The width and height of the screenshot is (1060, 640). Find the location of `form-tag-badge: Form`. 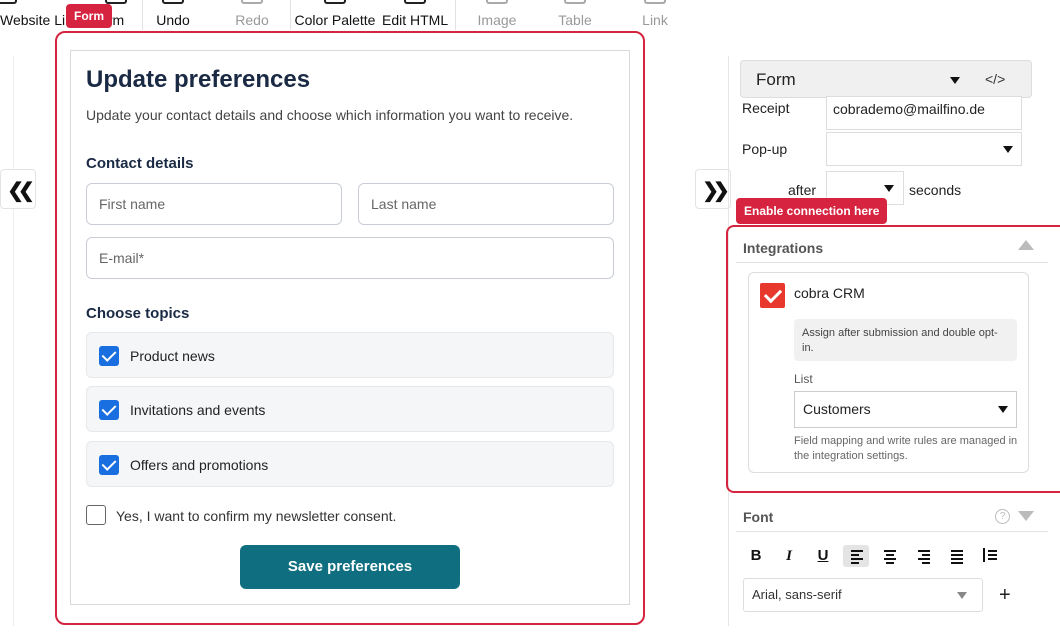

form-tag-badge: Form is located at coordinates (89, 16).